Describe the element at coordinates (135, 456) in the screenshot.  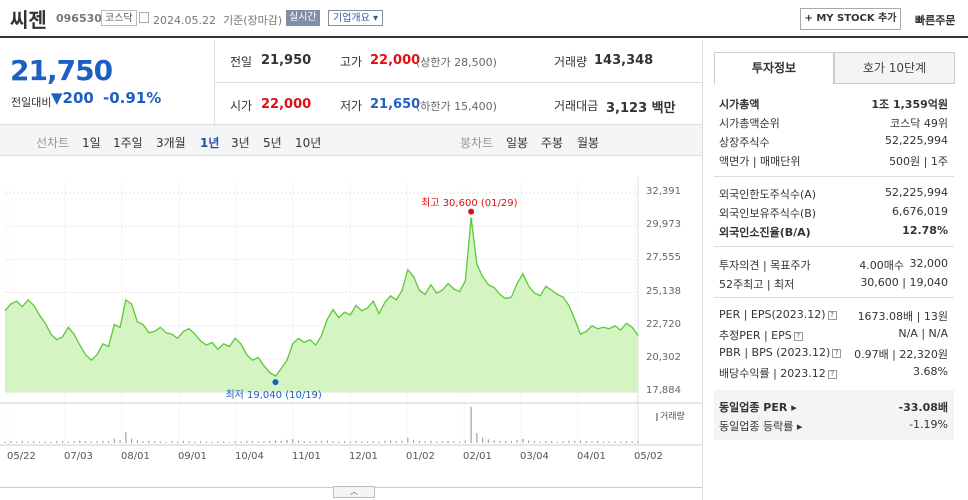
I see `x-tick-label: 08/01` at that location.